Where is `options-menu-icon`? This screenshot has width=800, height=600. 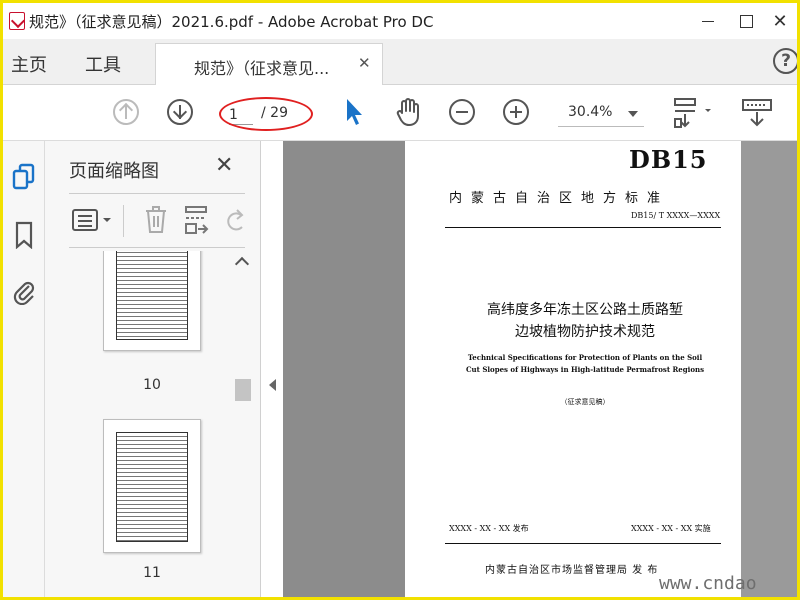
options-menu-icon is located at coordinates (93, 220).